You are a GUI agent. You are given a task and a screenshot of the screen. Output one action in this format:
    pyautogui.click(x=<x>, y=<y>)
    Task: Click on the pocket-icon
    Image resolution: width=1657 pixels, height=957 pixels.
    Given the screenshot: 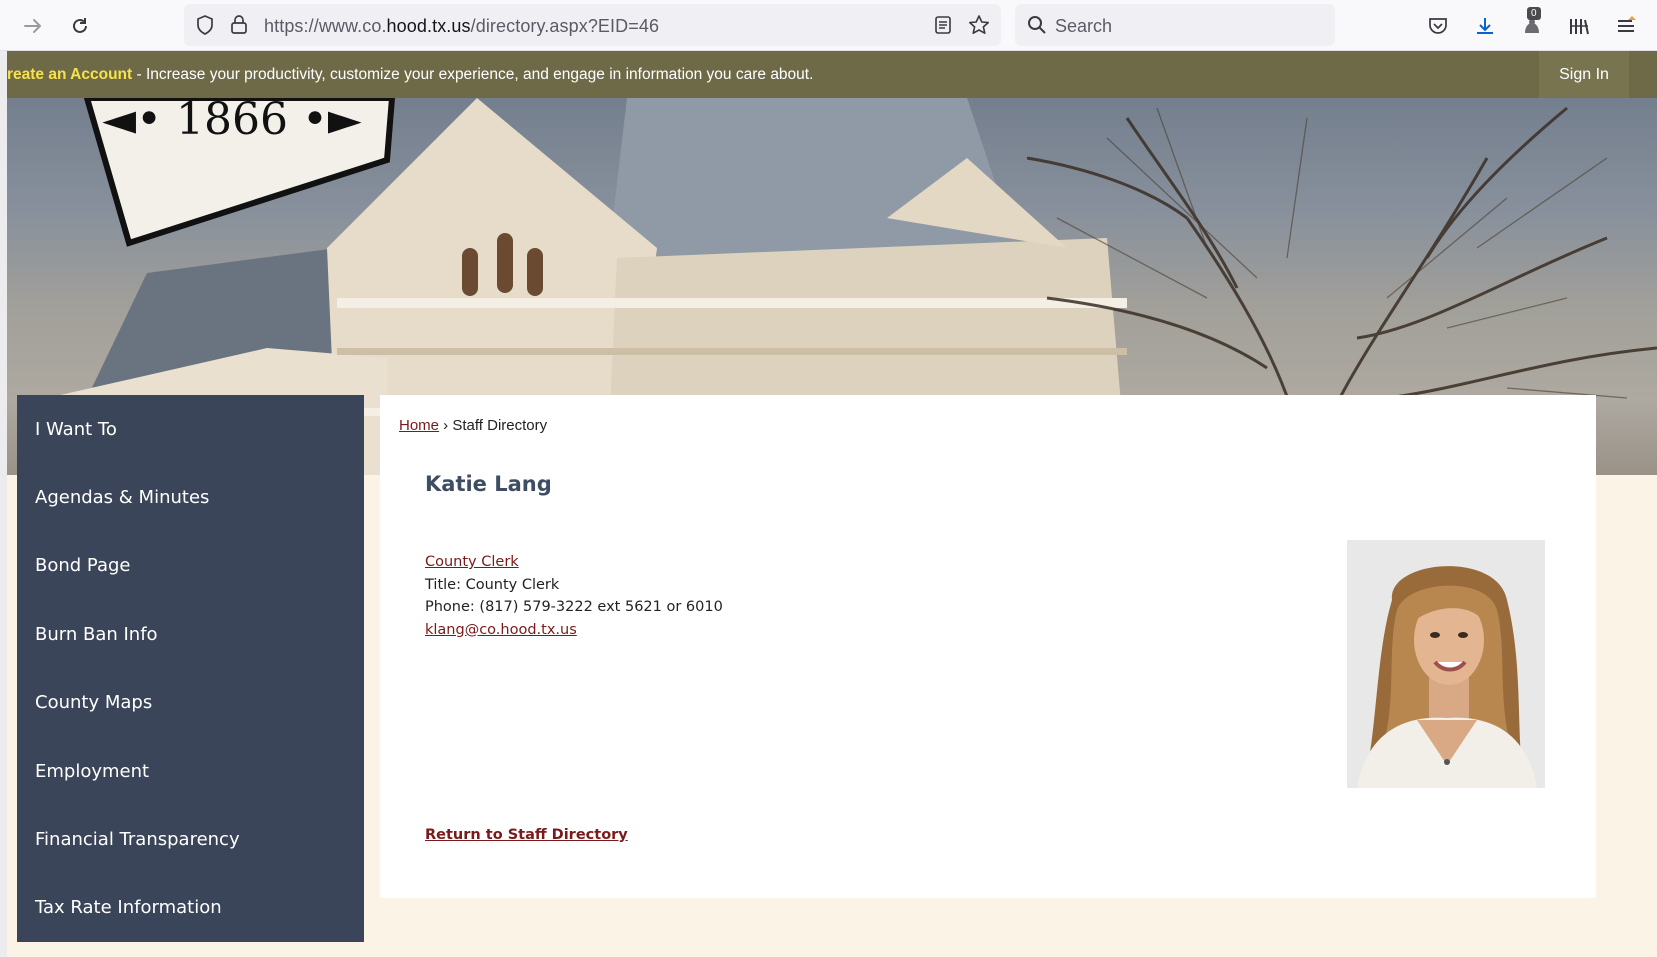 What is the action you would take?
    pyautogui.click(x=1438, y=26)
    